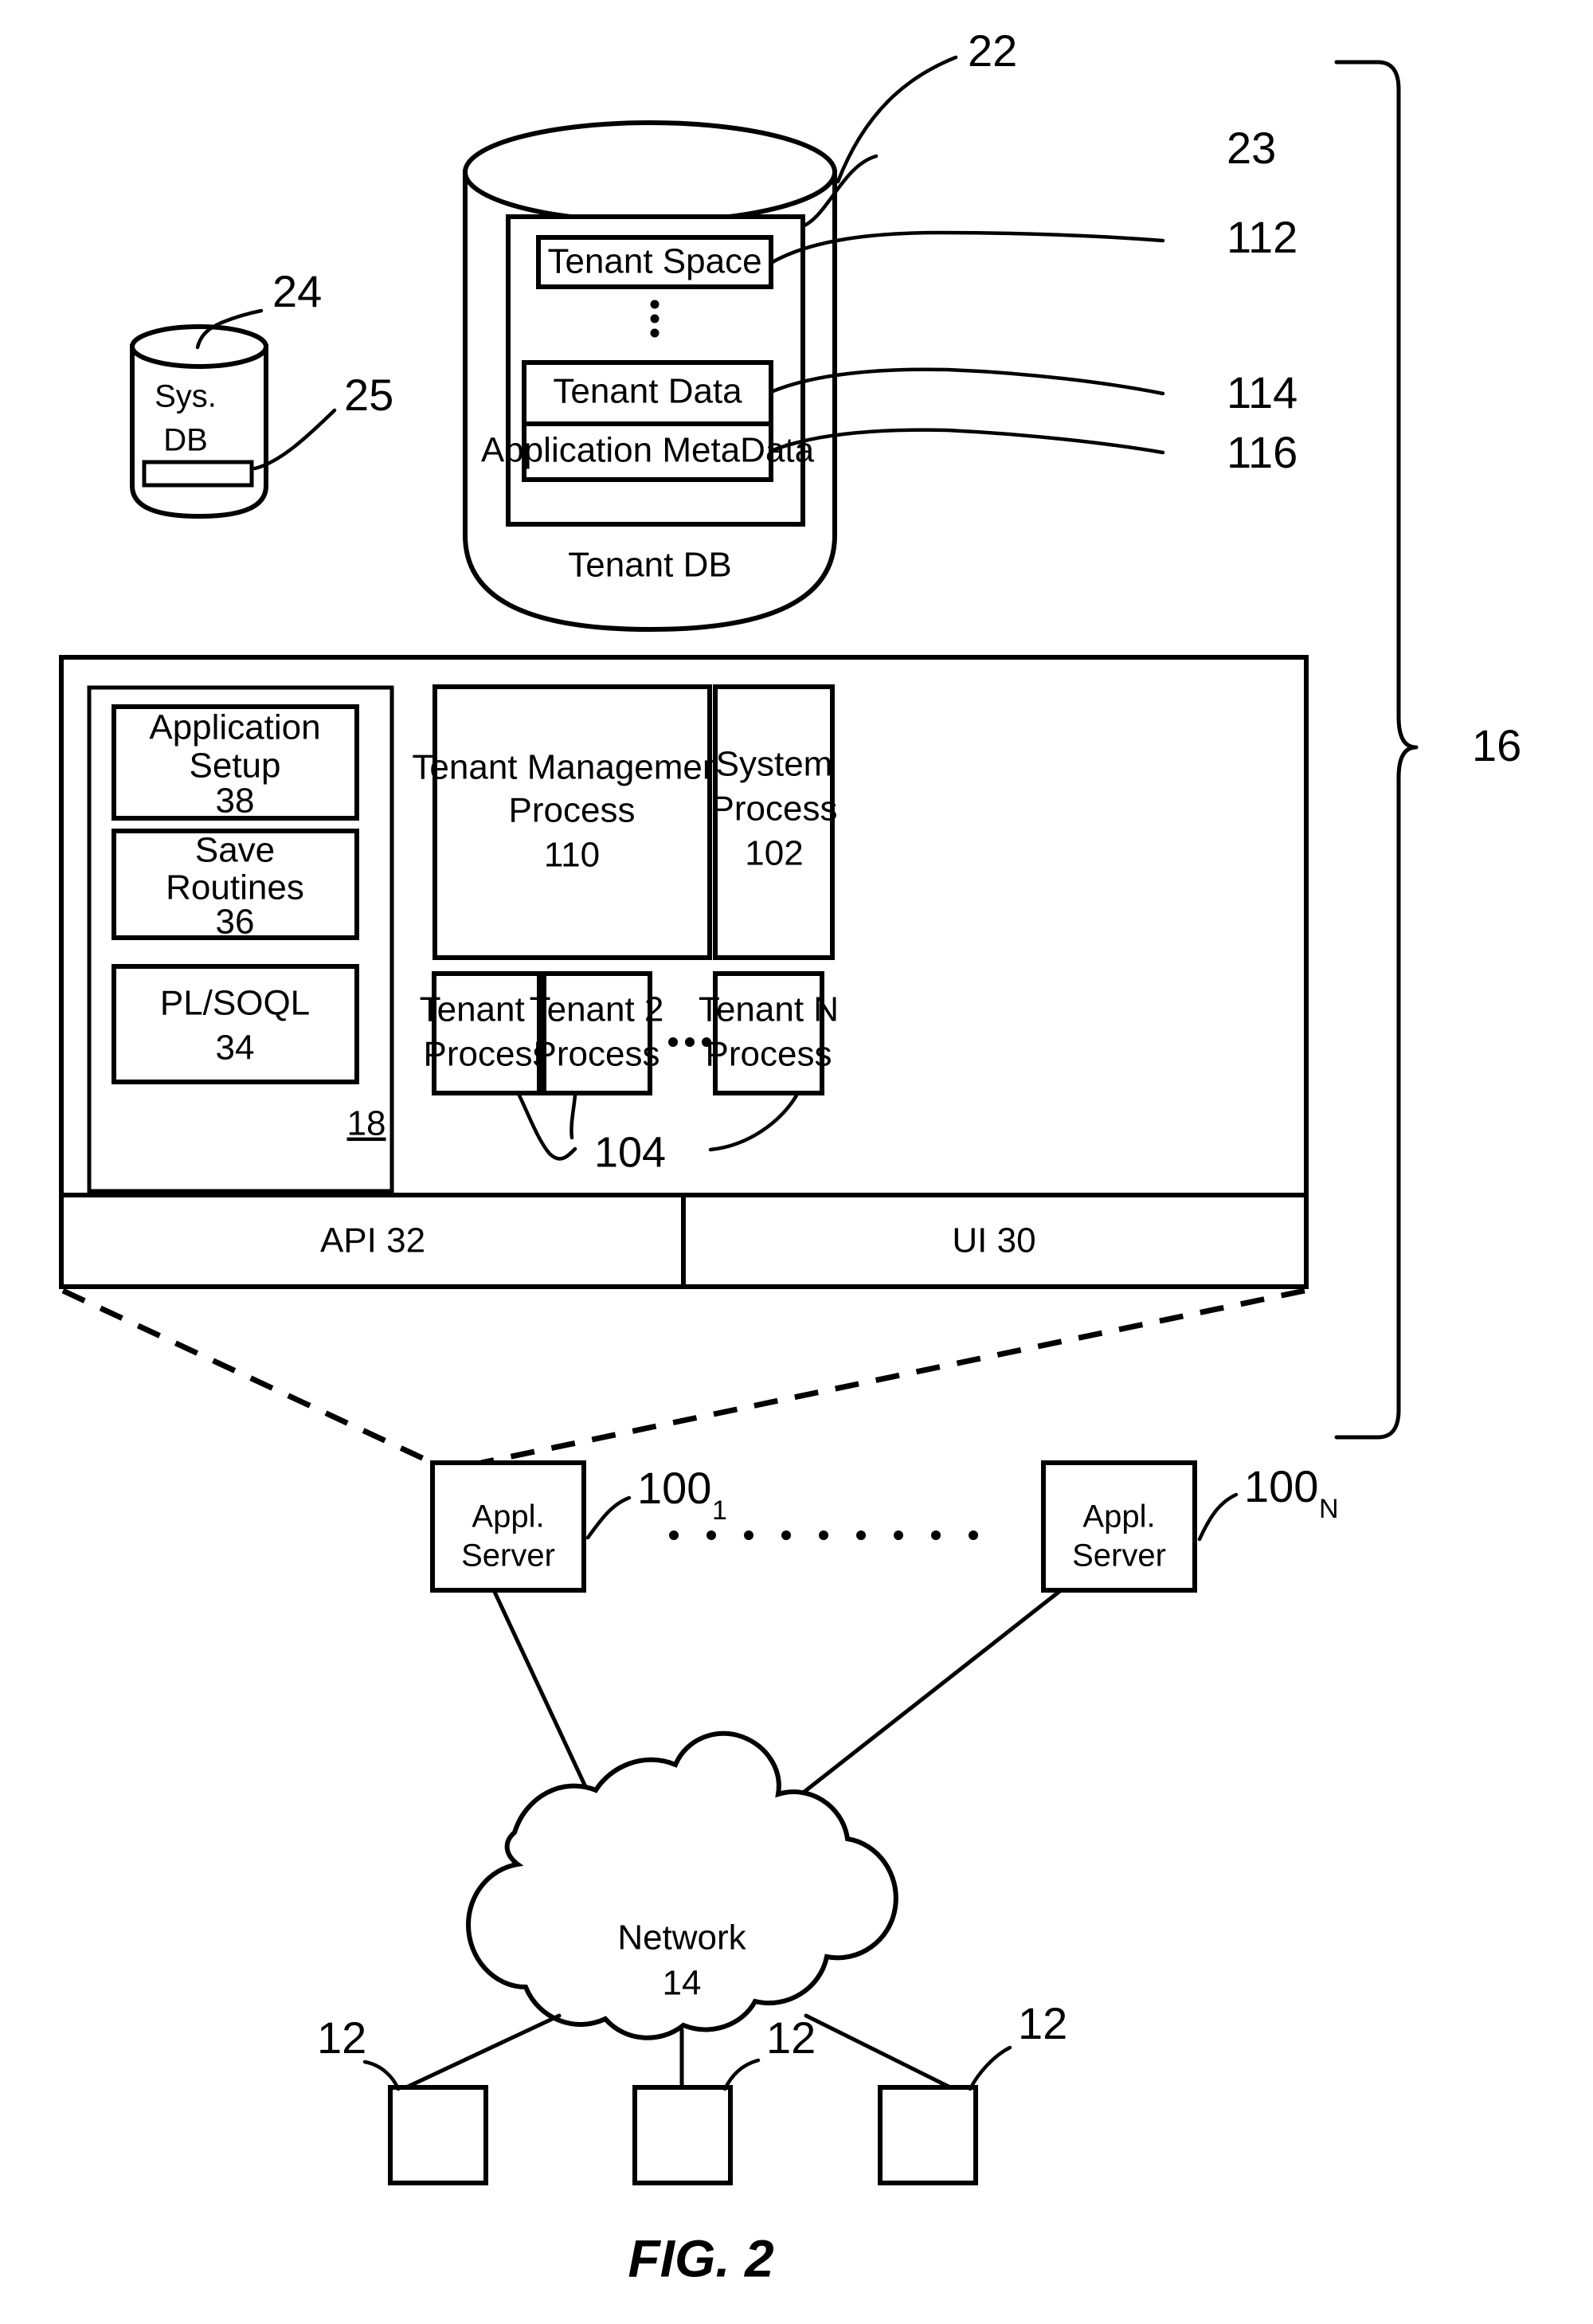 Image resolution: width=1593 pixels, height=2324 pixels. I want to click on sys-db-slot, so click(198, 474).